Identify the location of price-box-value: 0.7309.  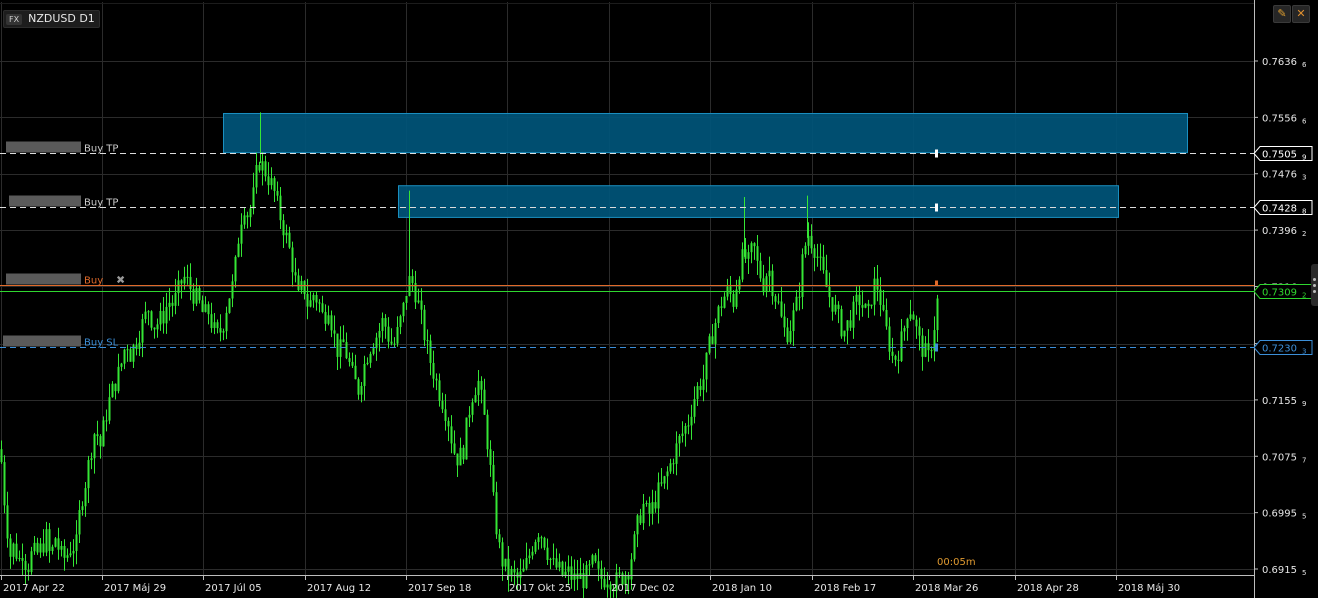
(1279, 293).